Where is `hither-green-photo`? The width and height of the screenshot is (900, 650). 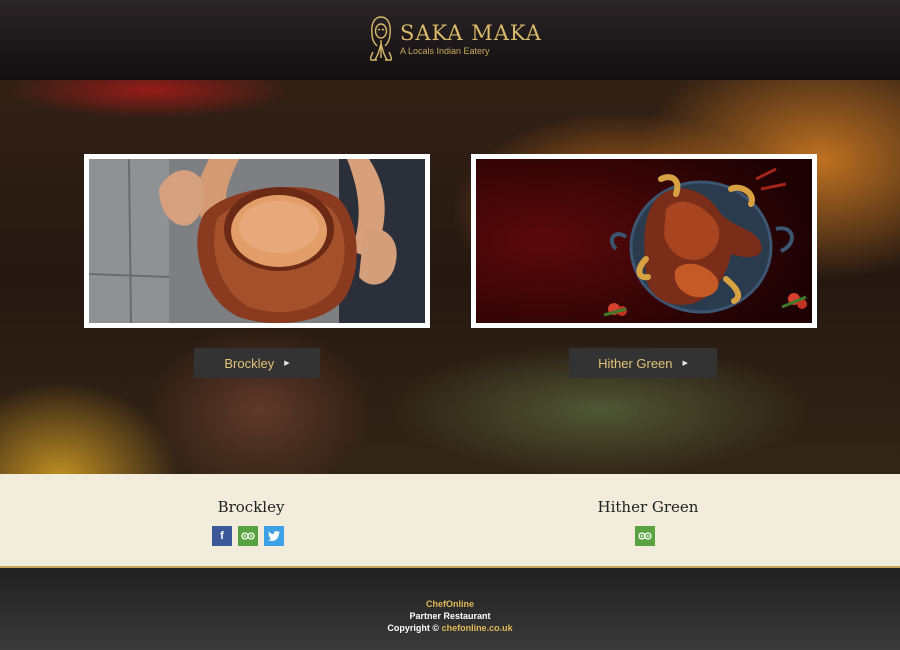 hither-green-photo is located at coordinates (644, 241).